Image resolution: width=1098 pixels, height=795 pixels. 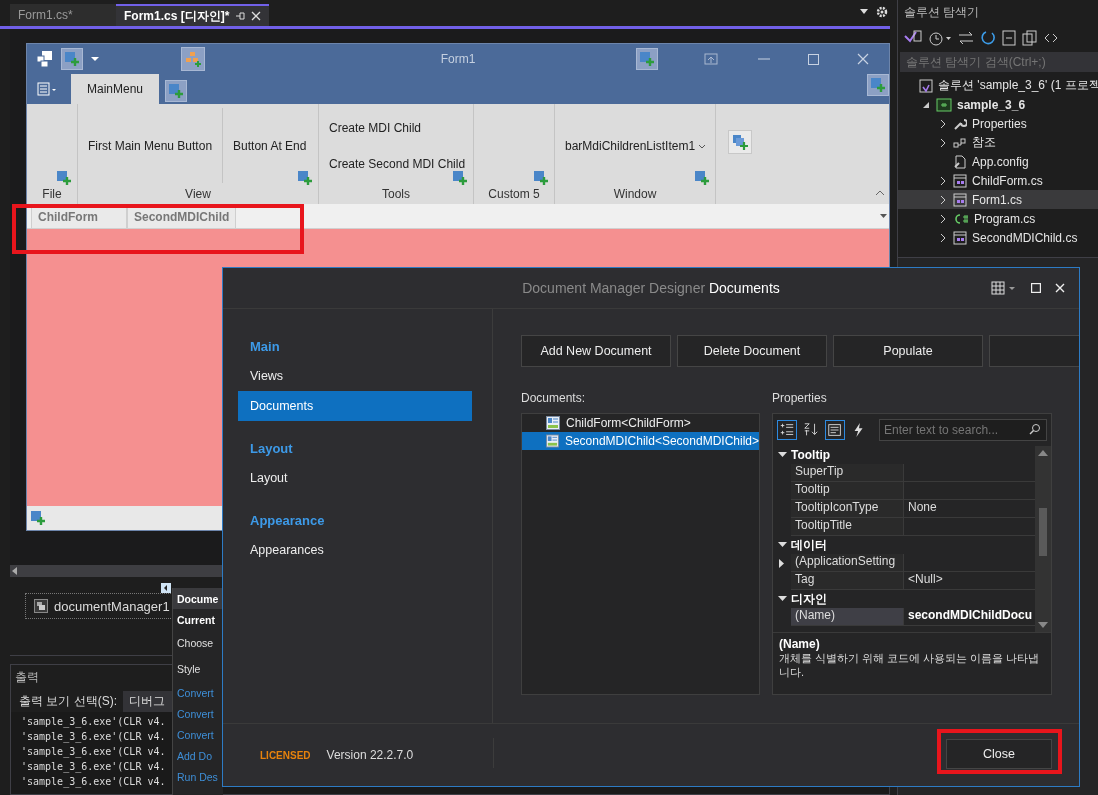 I want to click on ribbon-dropdown: barMdiChildrenListItem1, so click(x=636, y=145).